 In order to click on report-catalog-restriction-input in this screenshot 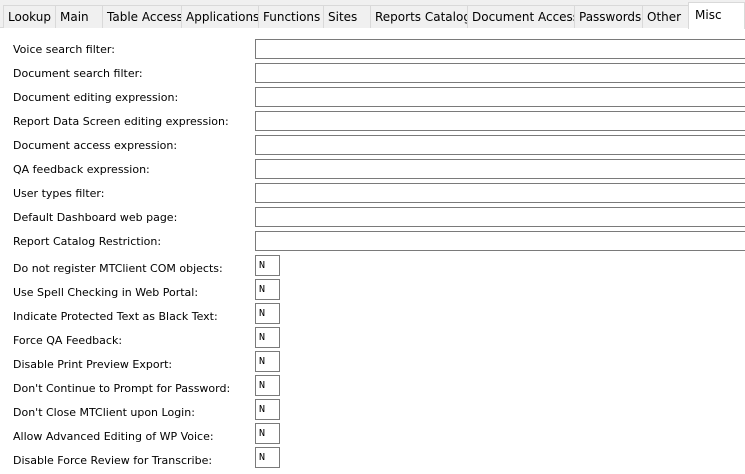, I will do `click(500, 241)`.